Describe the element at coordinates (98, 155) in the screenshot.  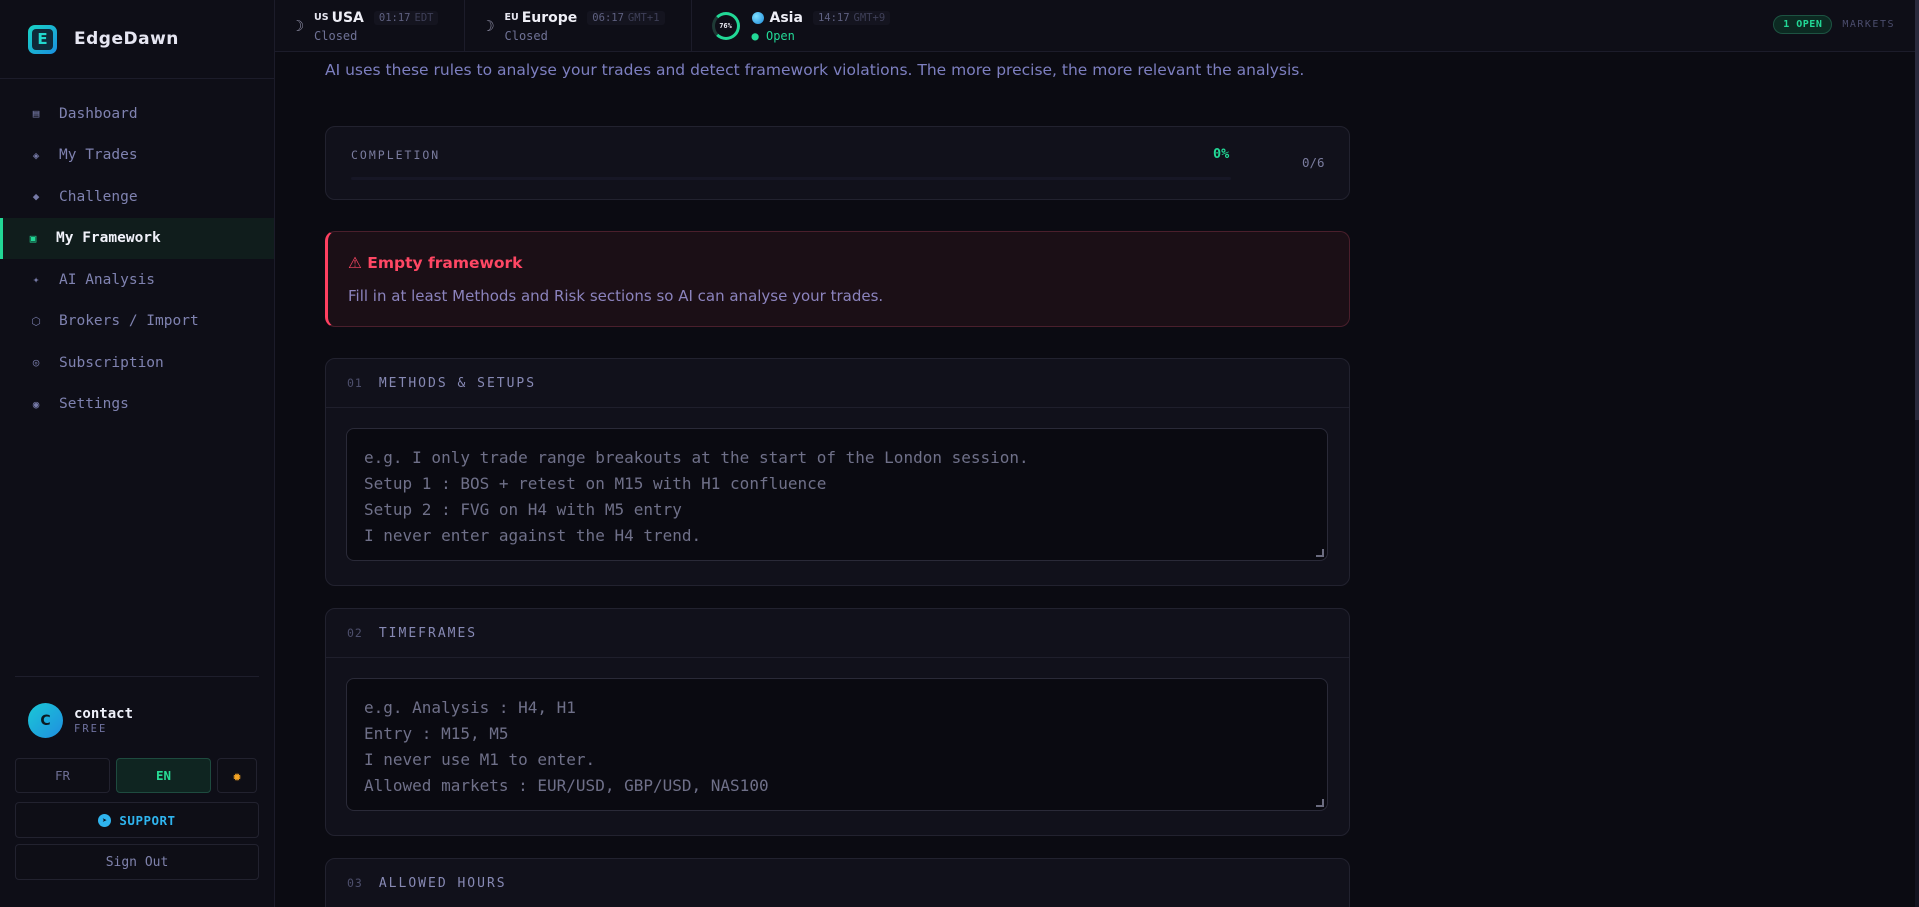
I see `sidebar-item-label: My Trades` at that location.